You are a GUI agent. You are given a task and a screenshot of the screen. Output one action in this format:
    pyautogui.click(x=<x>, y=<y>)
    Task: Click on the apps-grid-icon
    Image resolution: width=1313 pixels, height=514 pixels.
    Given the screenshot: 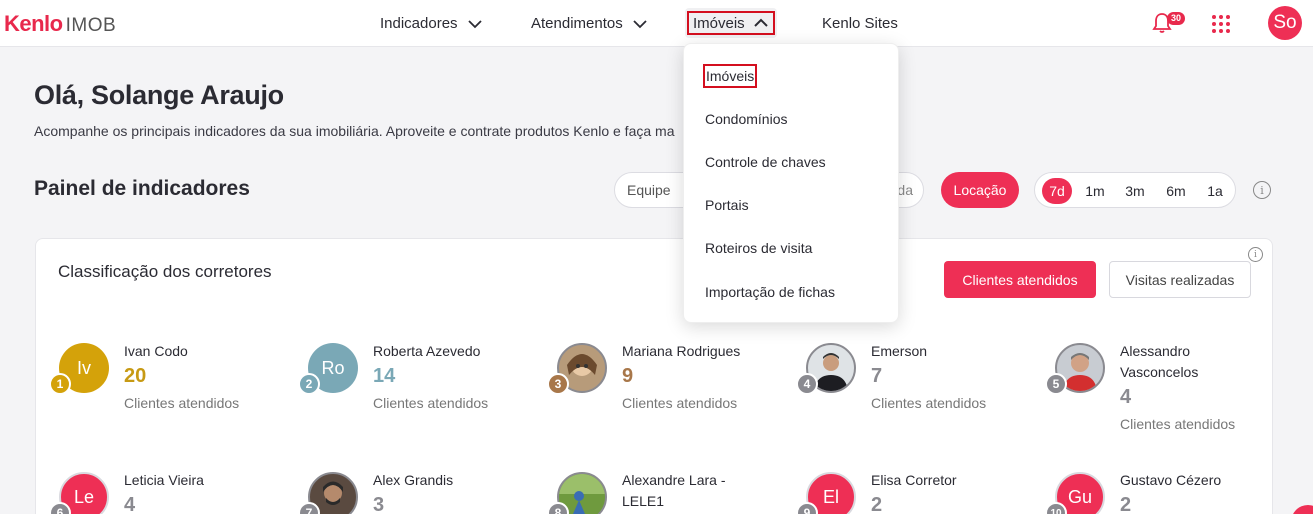 What is the action you would take?
    pyautogui.click(x=1221, y=24)
    